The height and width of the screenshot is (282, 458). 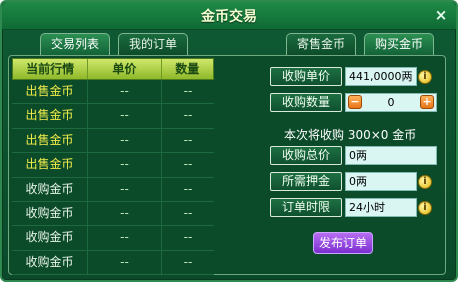 What do you see at coordinates (306, 181) in the screenshot?
I see `deposit-label: 所需押金` at bounding box center [306, 181].